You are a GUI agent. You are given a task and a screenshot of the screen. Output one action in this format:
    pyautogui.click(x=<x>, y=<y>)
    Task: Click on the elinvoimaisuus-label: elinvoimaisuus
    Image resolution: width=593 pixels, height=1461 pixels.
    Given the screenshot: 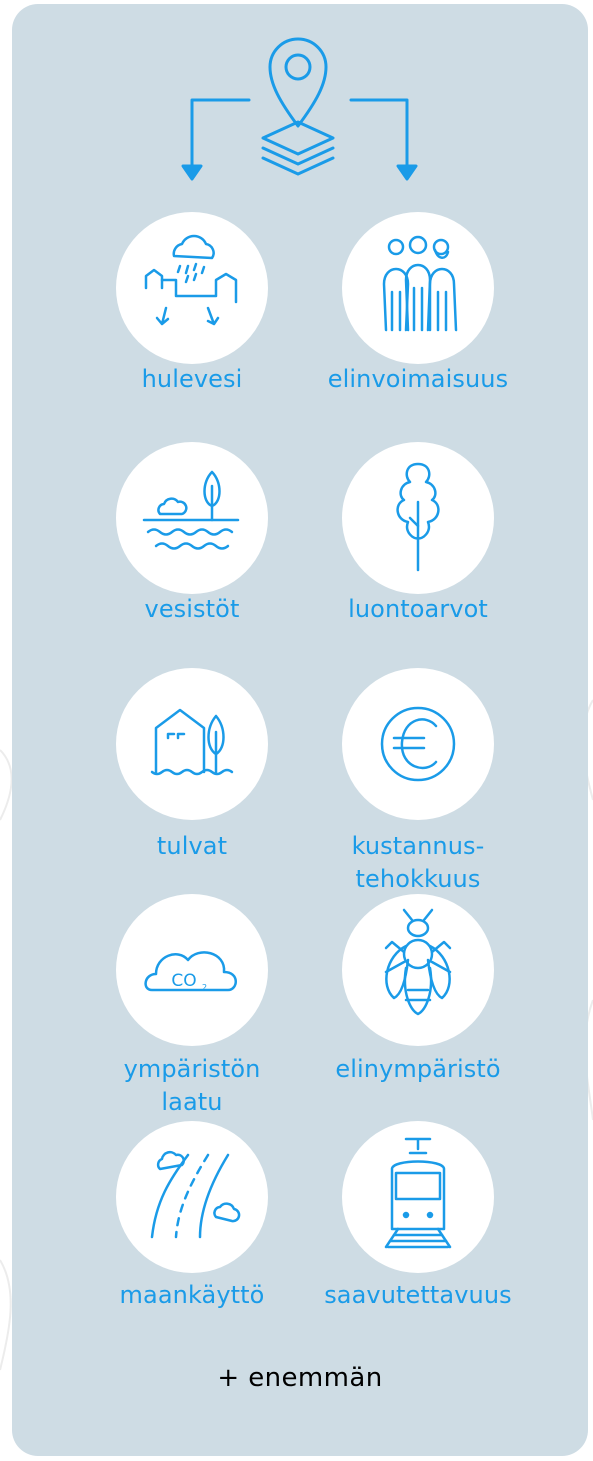 What is the action you would take?
    pyautogui.click(x=418, y=379)
    